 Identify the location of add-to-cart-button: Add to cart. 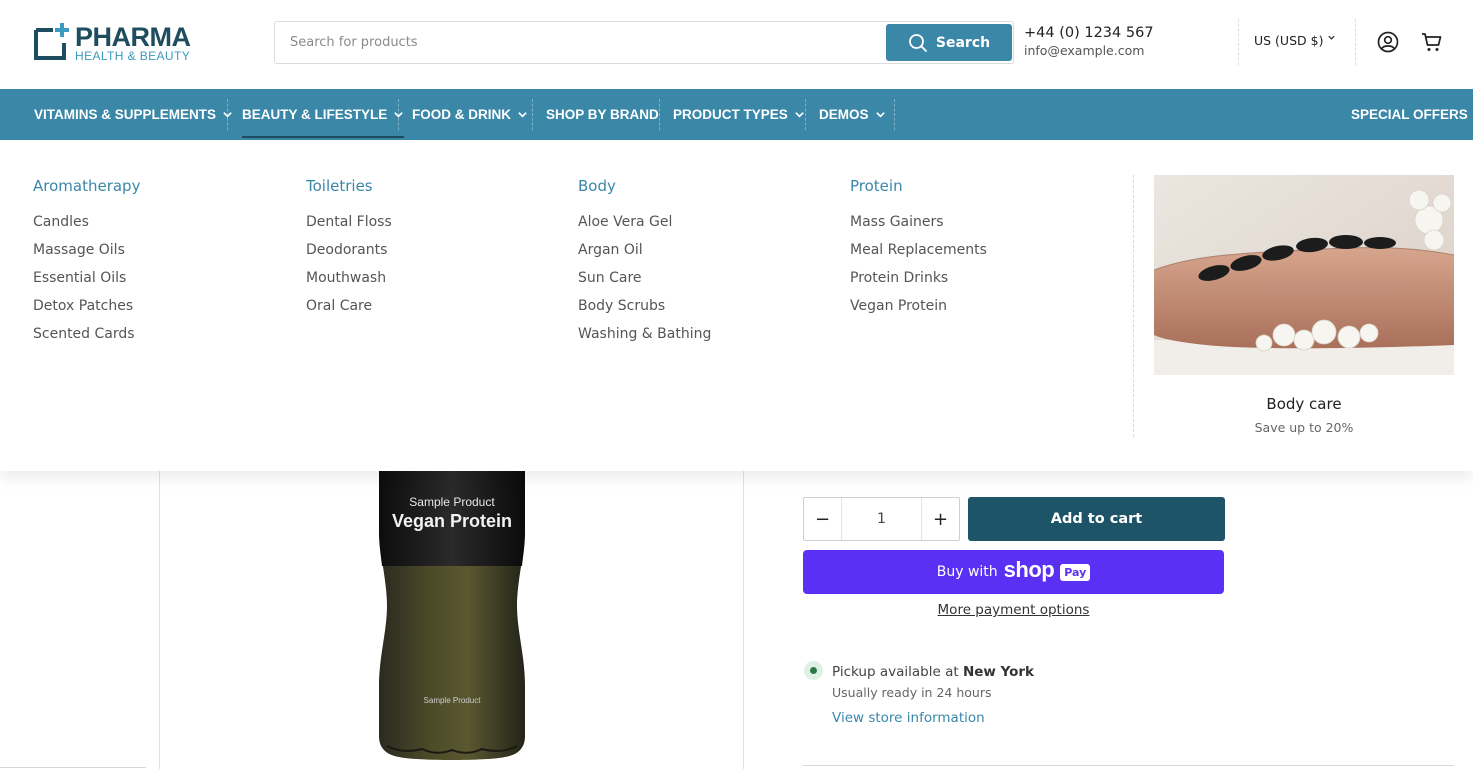
(1096, 519).